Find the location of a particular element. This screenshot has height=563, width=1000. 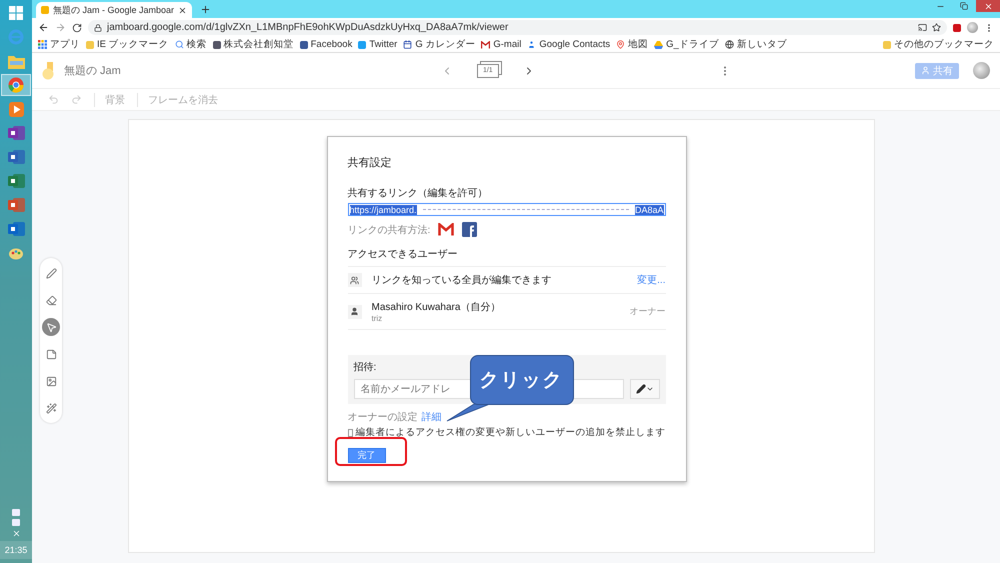

person-name: リンクを知っている全員が編集できます is located at coordinates (462, 280).